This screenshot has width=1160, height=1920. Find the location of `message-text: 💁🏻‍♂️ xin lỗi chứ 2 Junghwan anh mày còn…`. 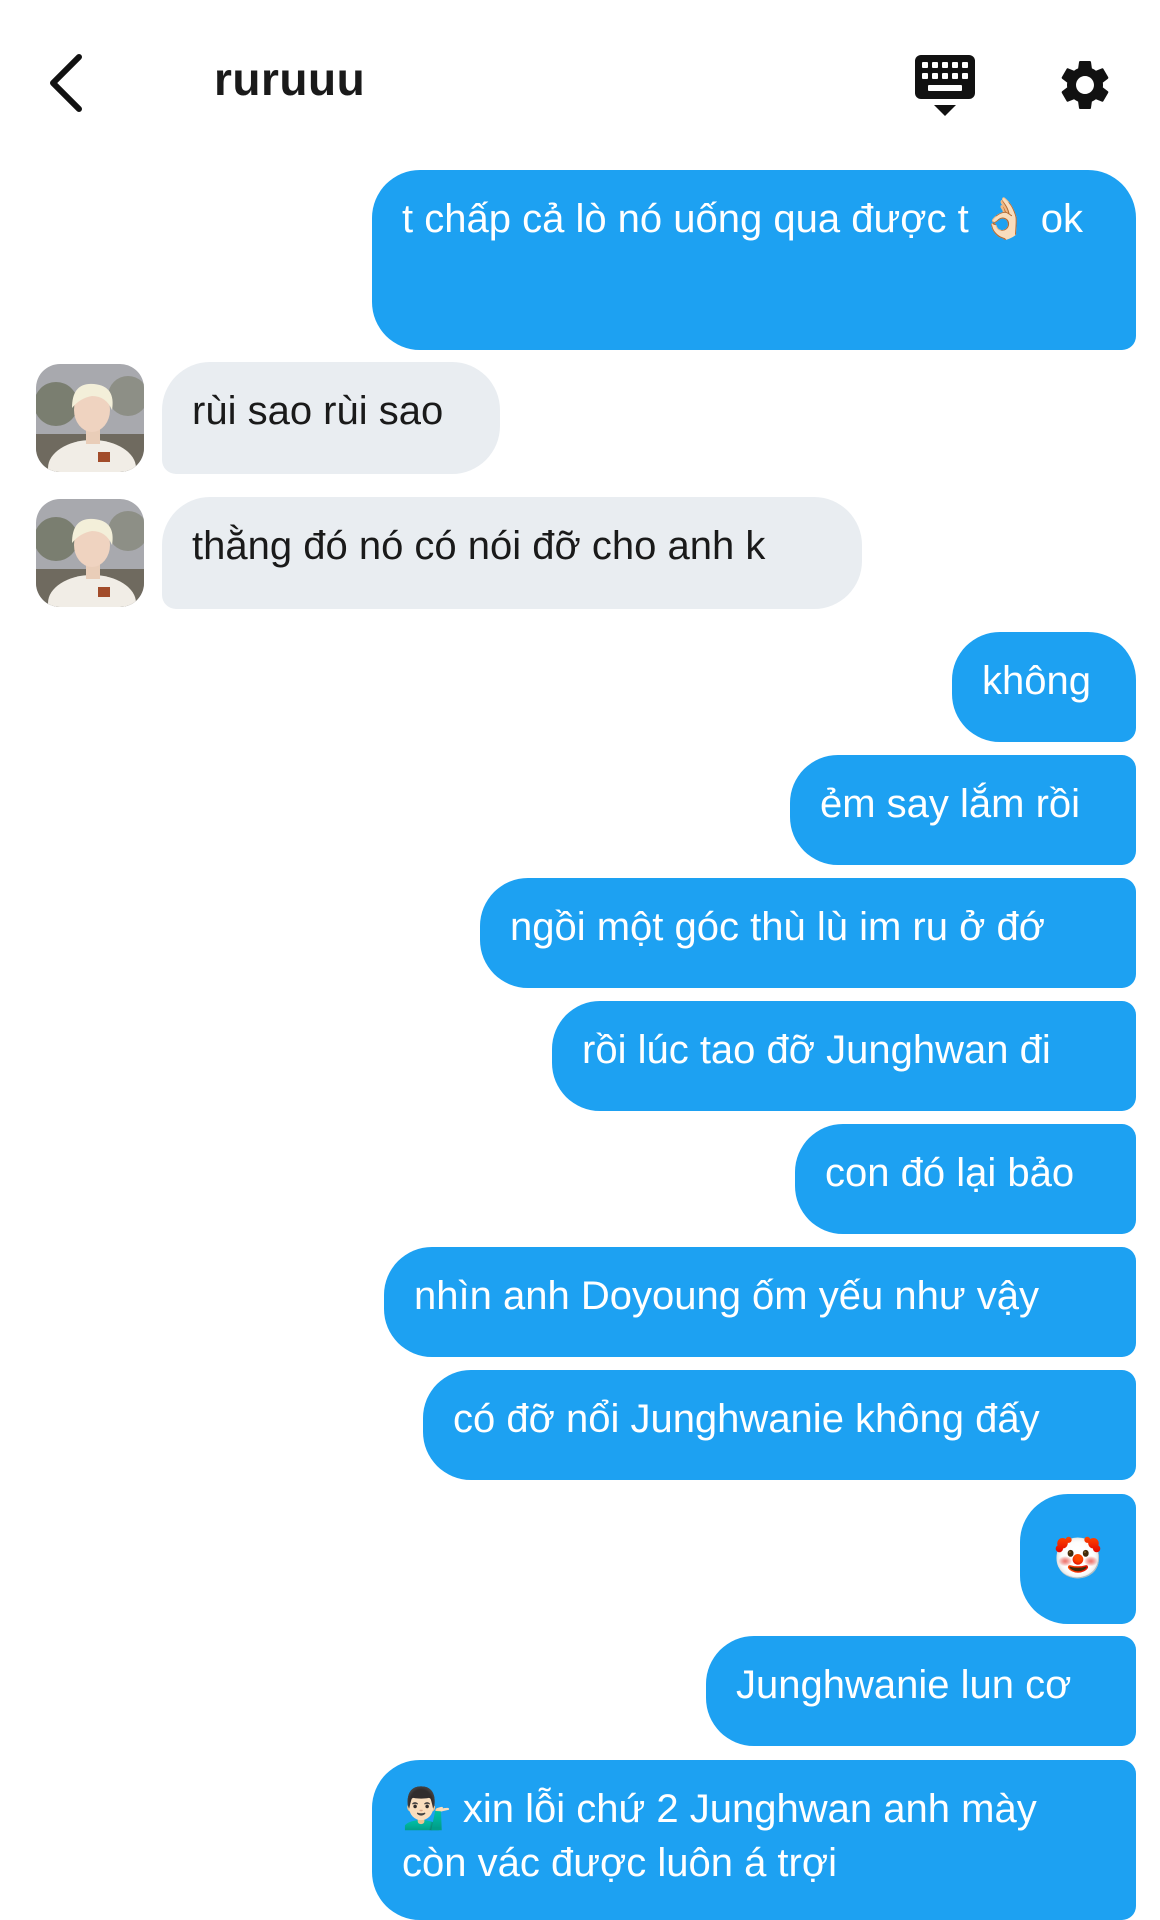

message-text: 💁🏻‍♂️ xin lỗi chứ 2 Junghwan anh mày còn… is located at coordinates (719, 1836).